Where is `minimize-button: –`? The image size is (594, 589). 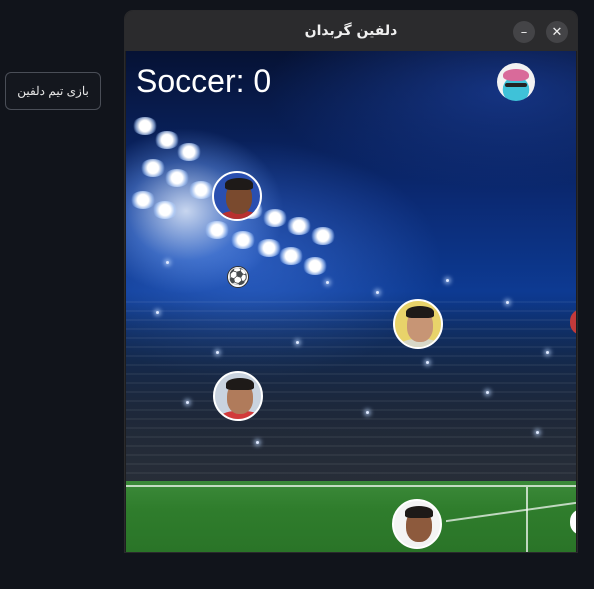
minimize-button: – is located at coordinates (524, 32).